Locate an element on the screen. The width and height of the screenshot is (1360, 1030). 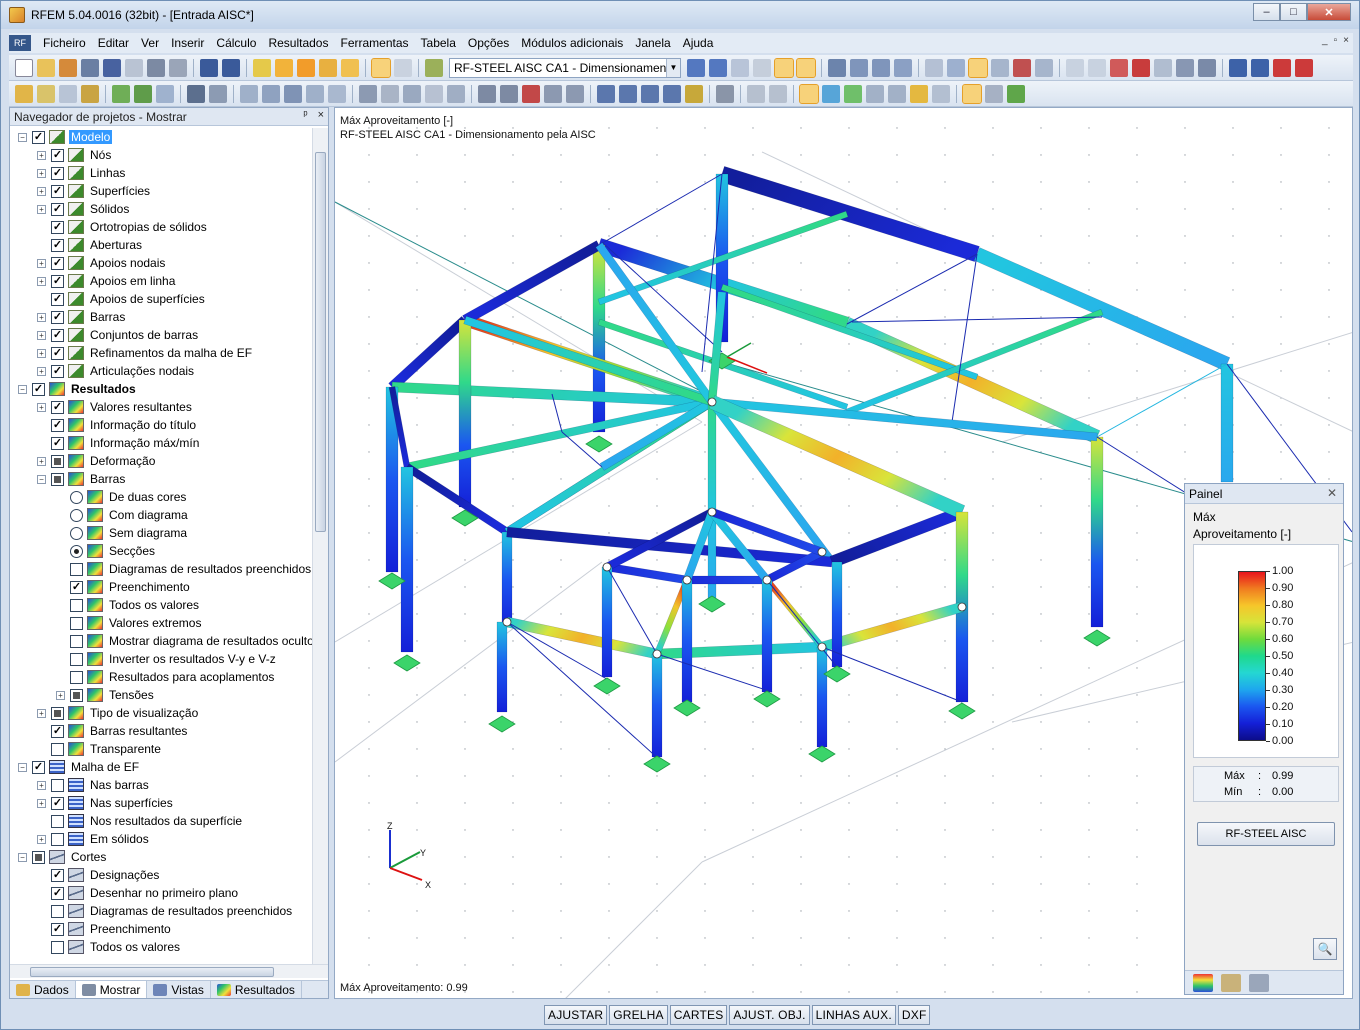
axis-neg-x-icon is located at coordinates (672, 93).